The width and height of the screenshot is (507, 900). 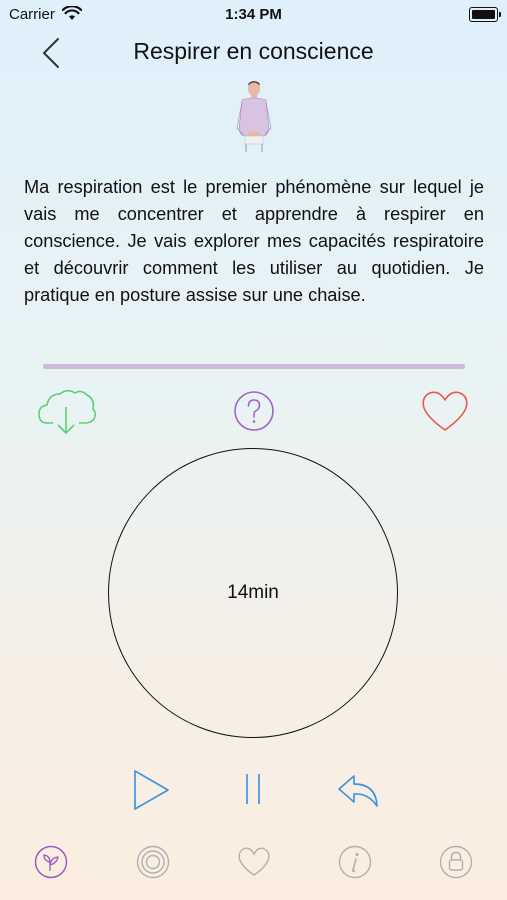 I want to click on status-bar: Carrier 1:34 PM, so click(x=253, y=14).